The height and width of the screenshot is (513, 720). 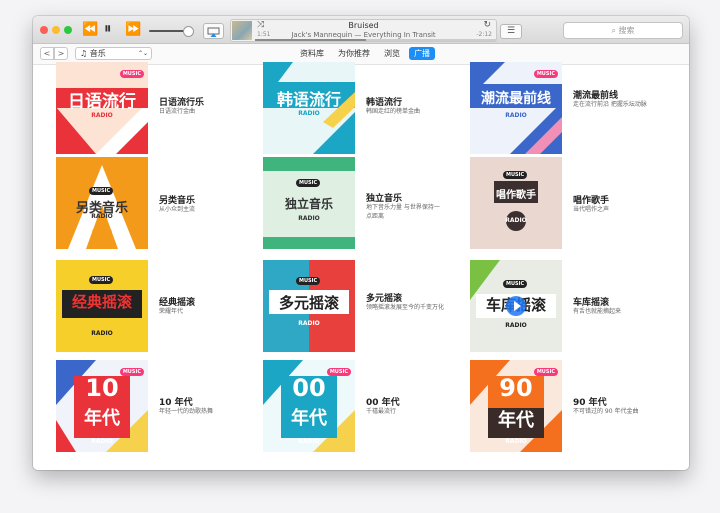 What do you see at coordinates (610, 104) in the screenshot?
I see `station-description: 走在流行前沿 把握乐坛动脉` at bounding box center [610, 104].